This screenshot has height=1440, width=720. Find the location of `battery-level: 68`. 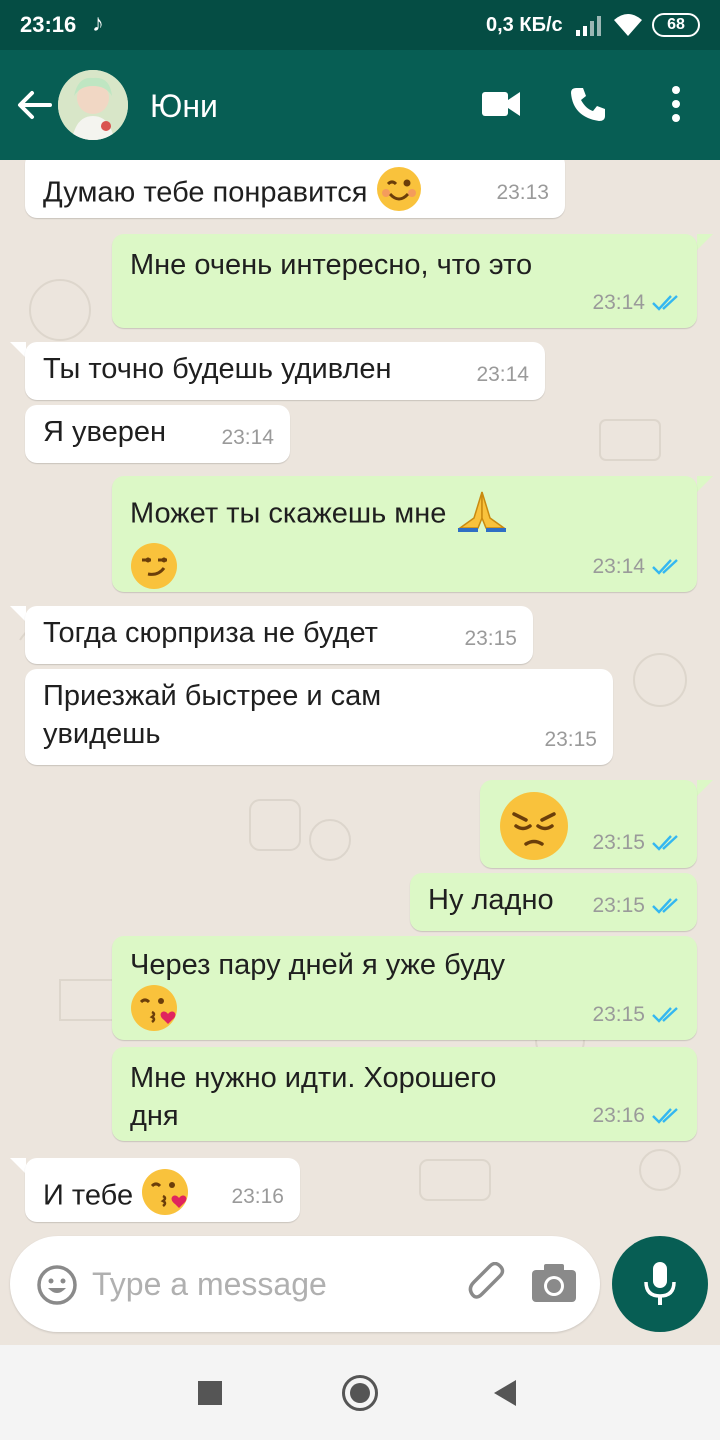

battery-level: 68 is located at coordinates (676, 24).